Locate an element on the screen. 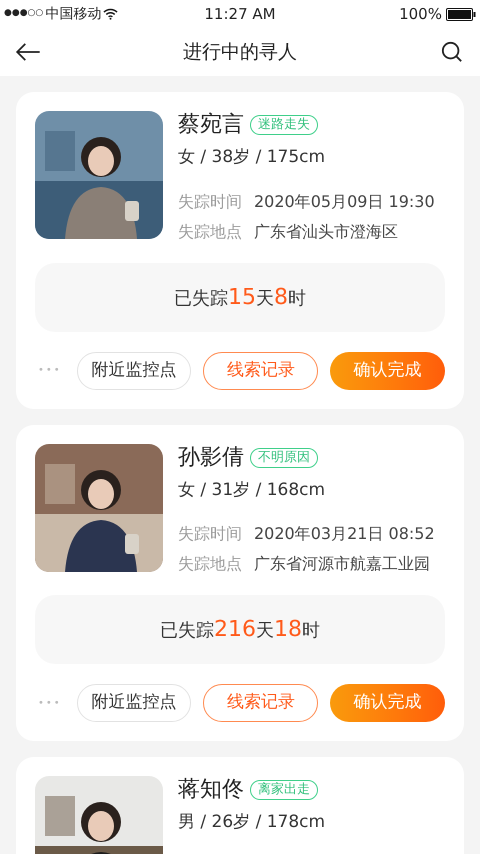  reason-tag: 迷路走失 is located at coordinates (284, 125).